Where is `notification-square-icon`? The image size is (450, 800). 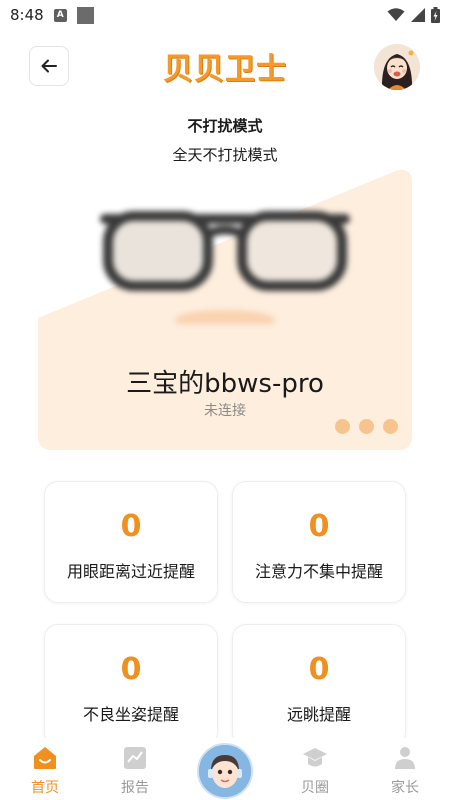
notification-square-icon is located at coordinates (85, 15).